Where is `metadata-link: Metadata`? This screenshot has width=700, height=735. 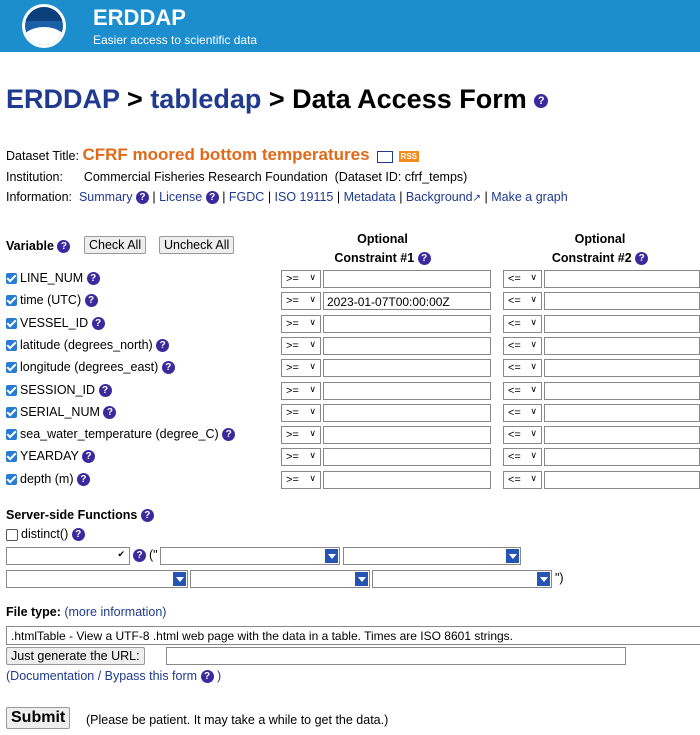 metadata-link: Metadata is located at coordinates (370, 197).